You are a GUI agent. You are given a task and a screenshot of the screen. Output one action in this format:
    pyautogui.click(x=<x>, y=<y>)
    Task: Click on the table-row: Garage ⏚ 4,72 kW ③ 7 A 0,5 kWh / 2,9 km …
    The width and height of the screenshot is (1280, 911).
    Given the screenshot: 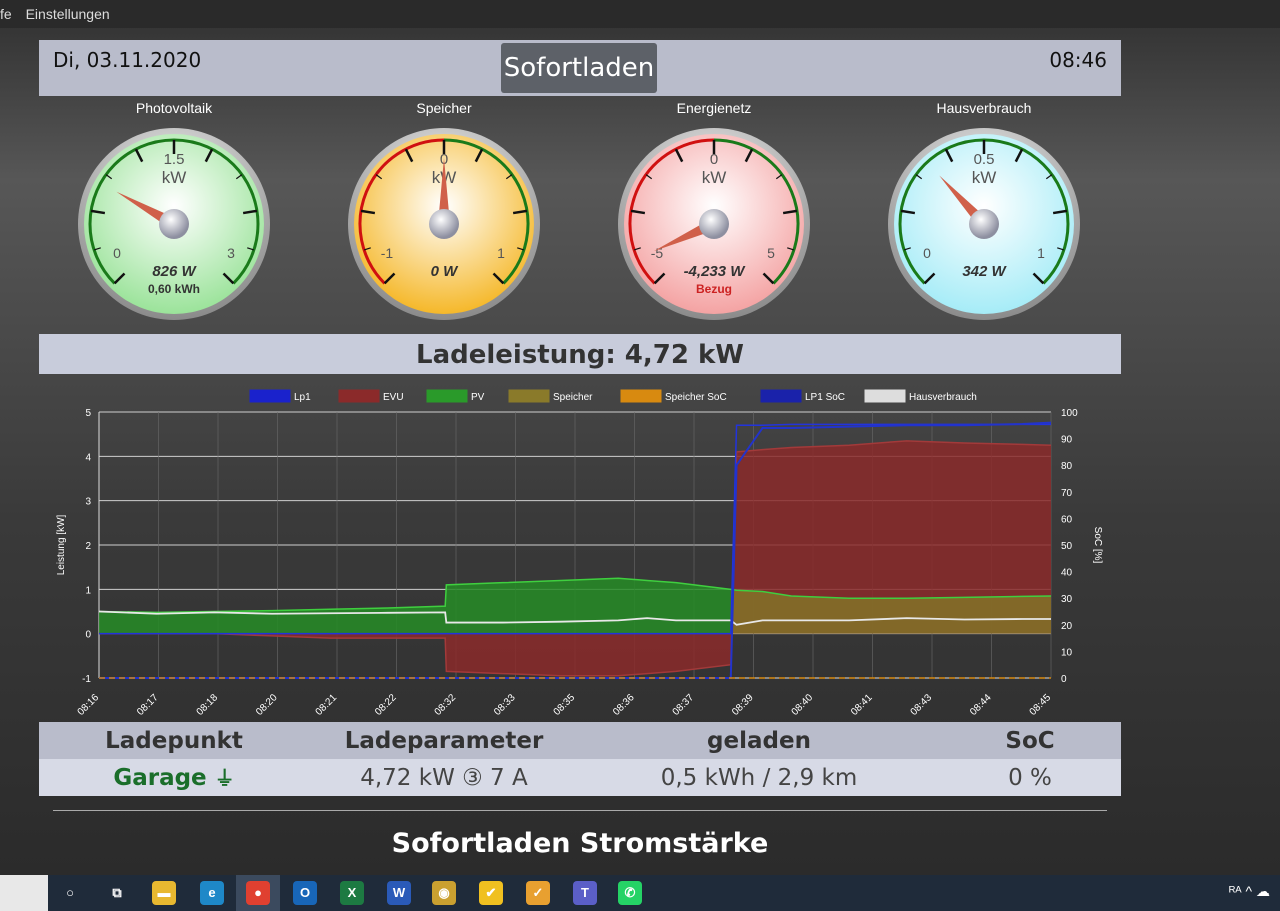 What is the action you would take?
    pyautogui.click(x=580, y=777)
    